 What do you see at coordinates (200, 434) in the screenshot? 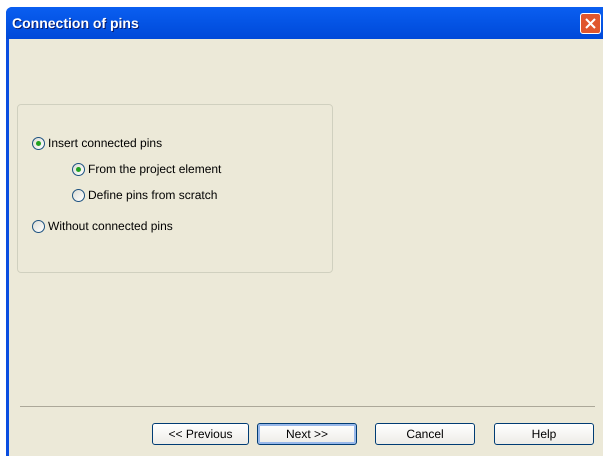
I see `dialog-button: << Previous` at bounding box center [200, 434].